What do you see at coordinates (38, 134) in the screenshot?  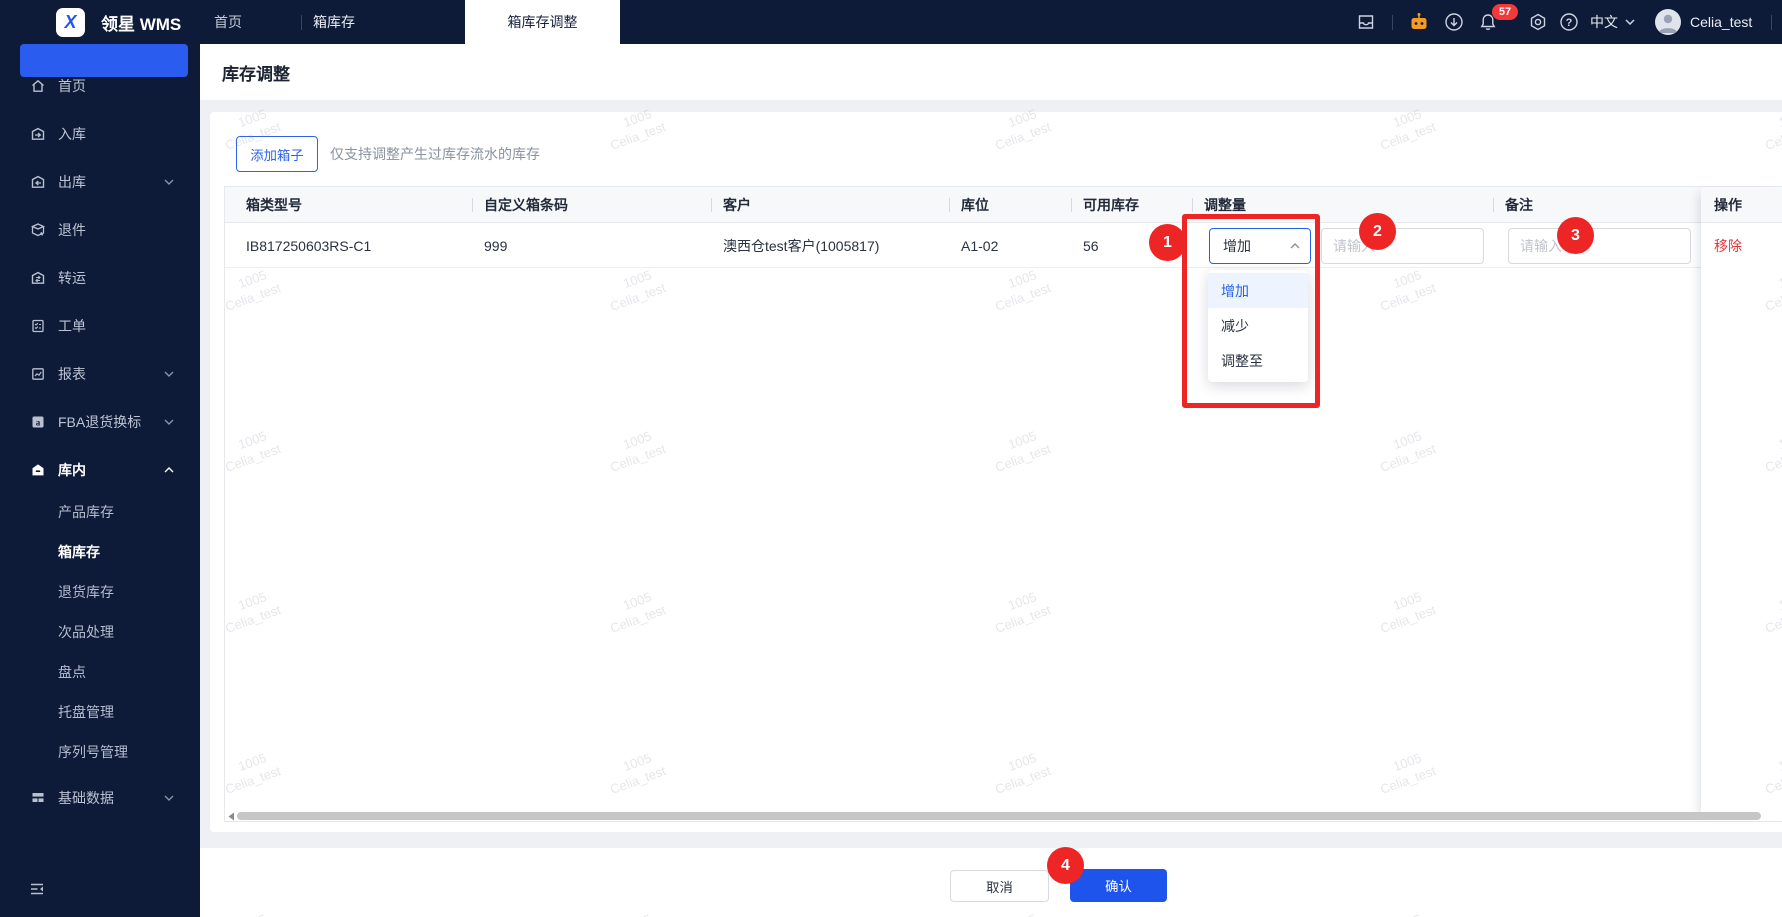 I see `inbound-icon` at bounding box center [38, 134].